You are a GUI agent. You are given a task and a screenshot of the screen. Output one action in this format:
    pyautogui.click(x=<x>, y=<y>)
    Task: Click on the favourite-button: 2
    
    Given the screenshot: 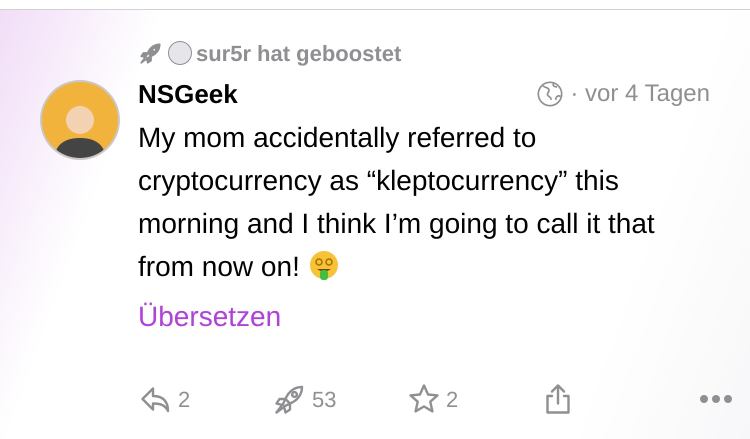 What is the action you would take?
    pyautogui.click(x=473, y=399)
    